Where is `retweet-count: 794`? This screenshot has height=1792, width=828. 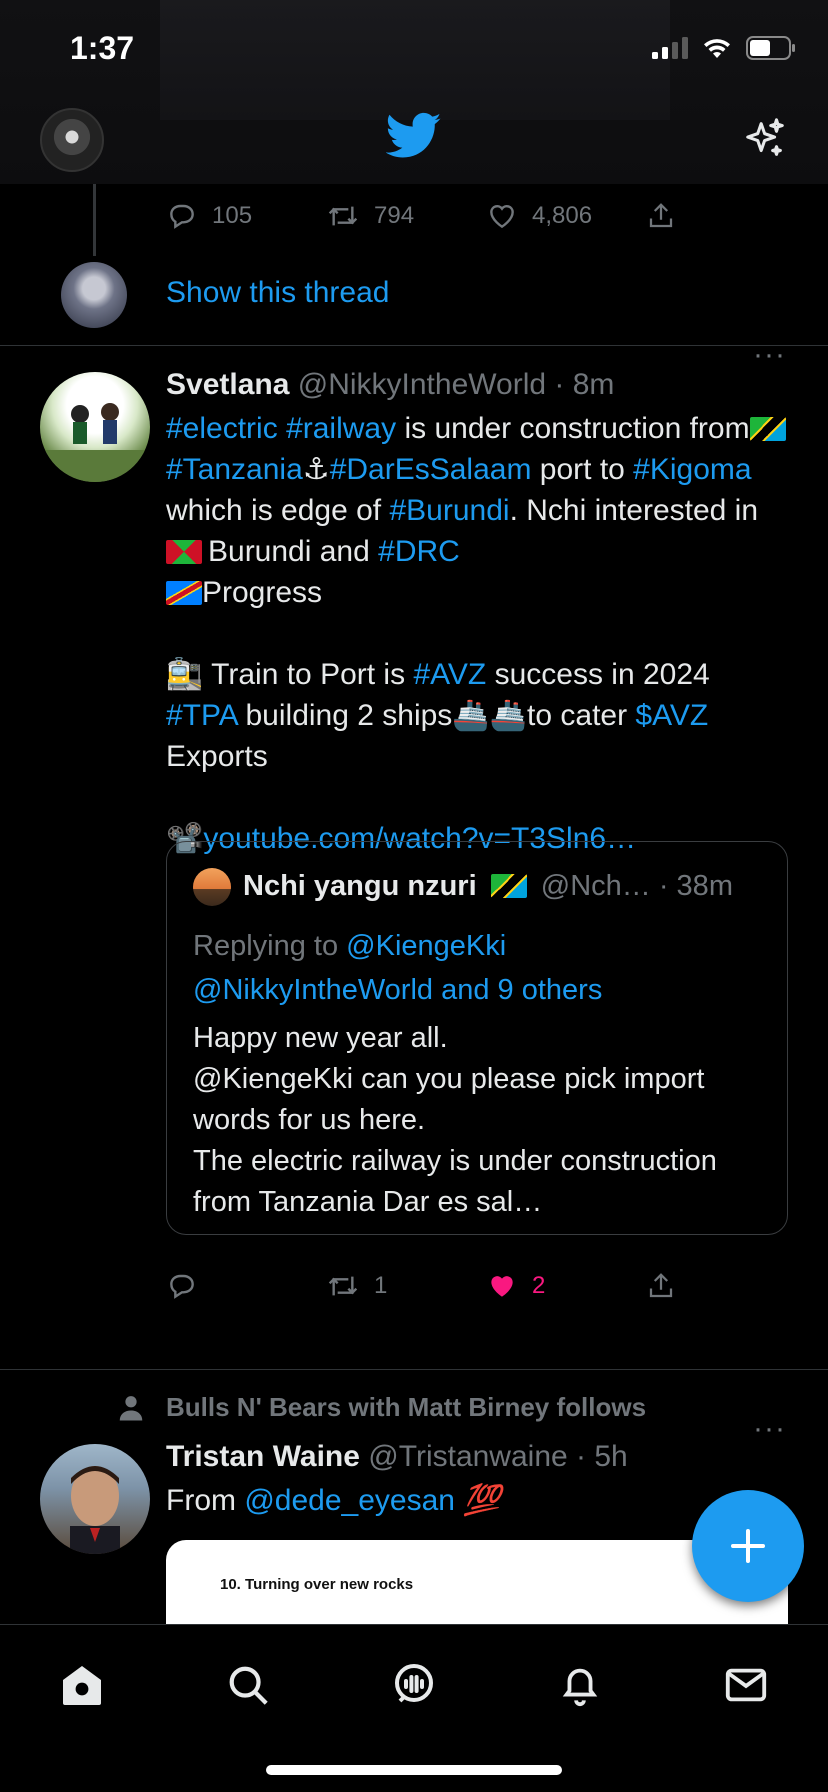 retweet-count: 794 is located at coordinates (394, 215).